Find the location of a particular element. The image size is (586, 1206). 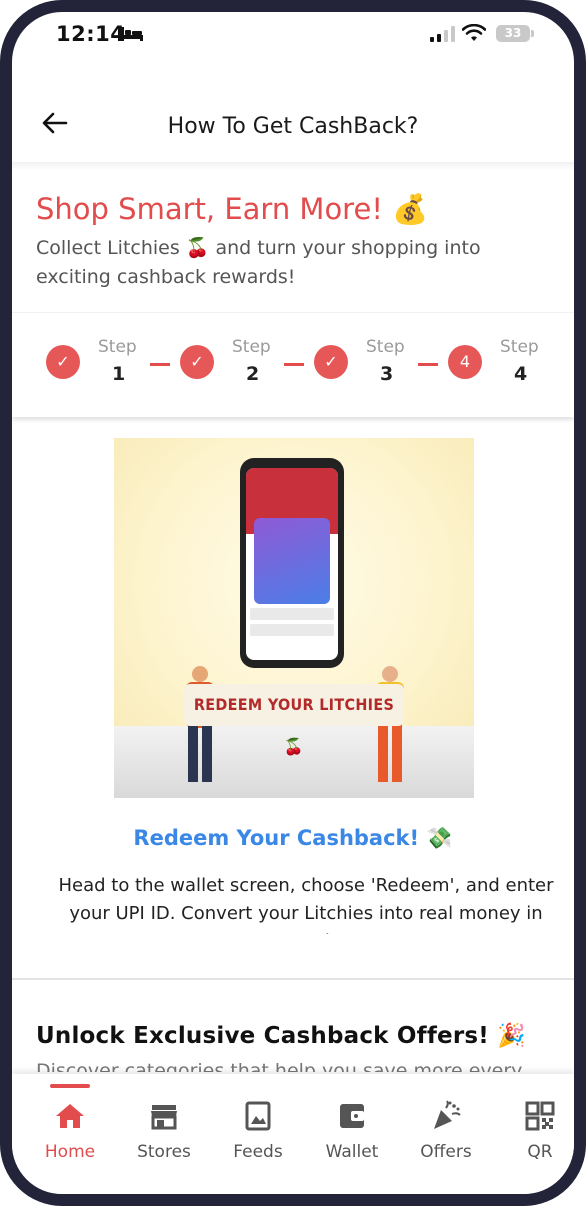

nav-label-offers: Offers is located at coordinates (446, 1152).